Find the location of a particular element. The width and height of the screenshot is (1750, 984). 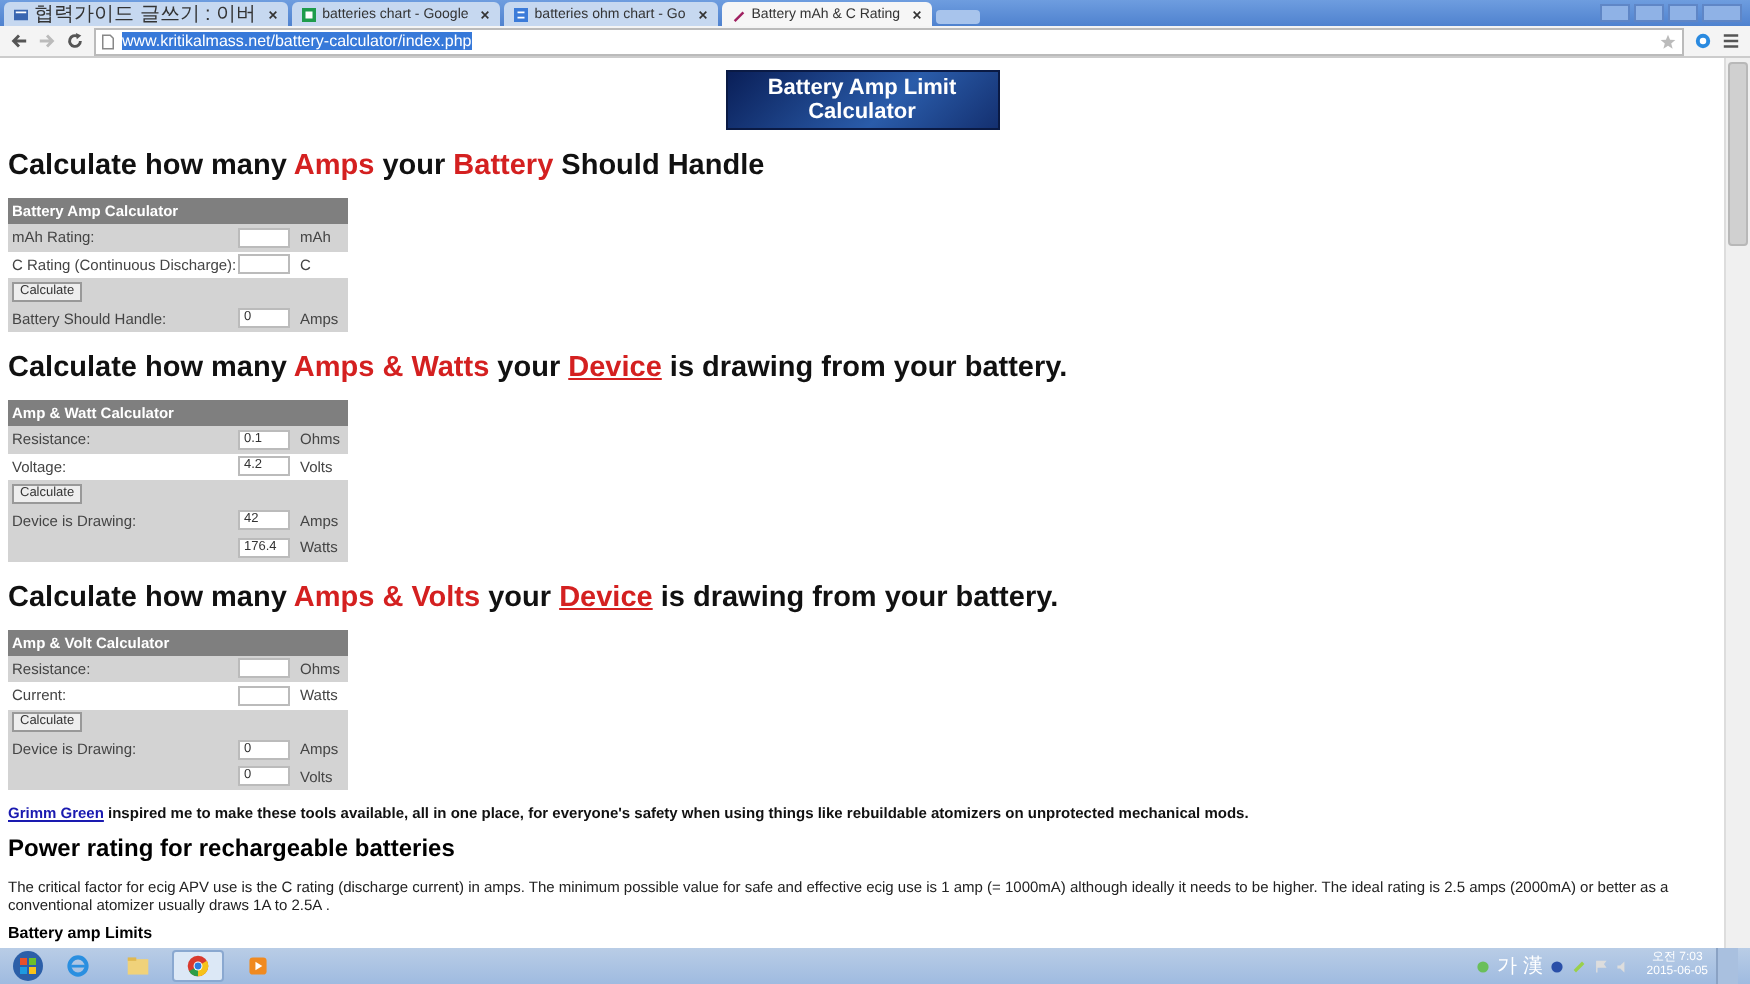

section-heading: Calculate how many Amps & Watts your Device is drawing from your battery. is located at coordinates (539, 368).